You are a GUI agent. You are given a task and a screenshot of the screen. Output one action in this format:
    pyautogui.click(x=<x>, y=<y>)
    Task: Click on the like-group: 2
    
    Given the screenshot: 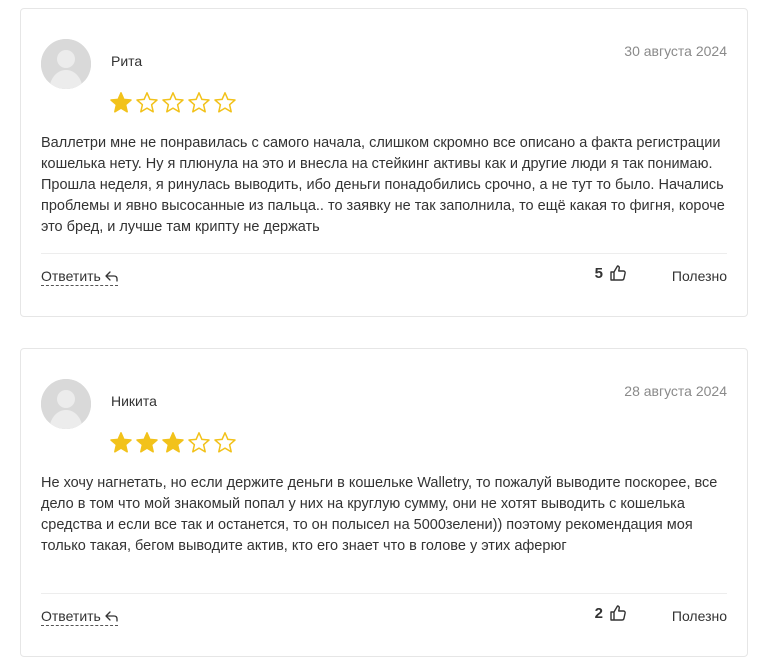 What is the action you would take?
    pyautogui.click(x=611, y=613)
    